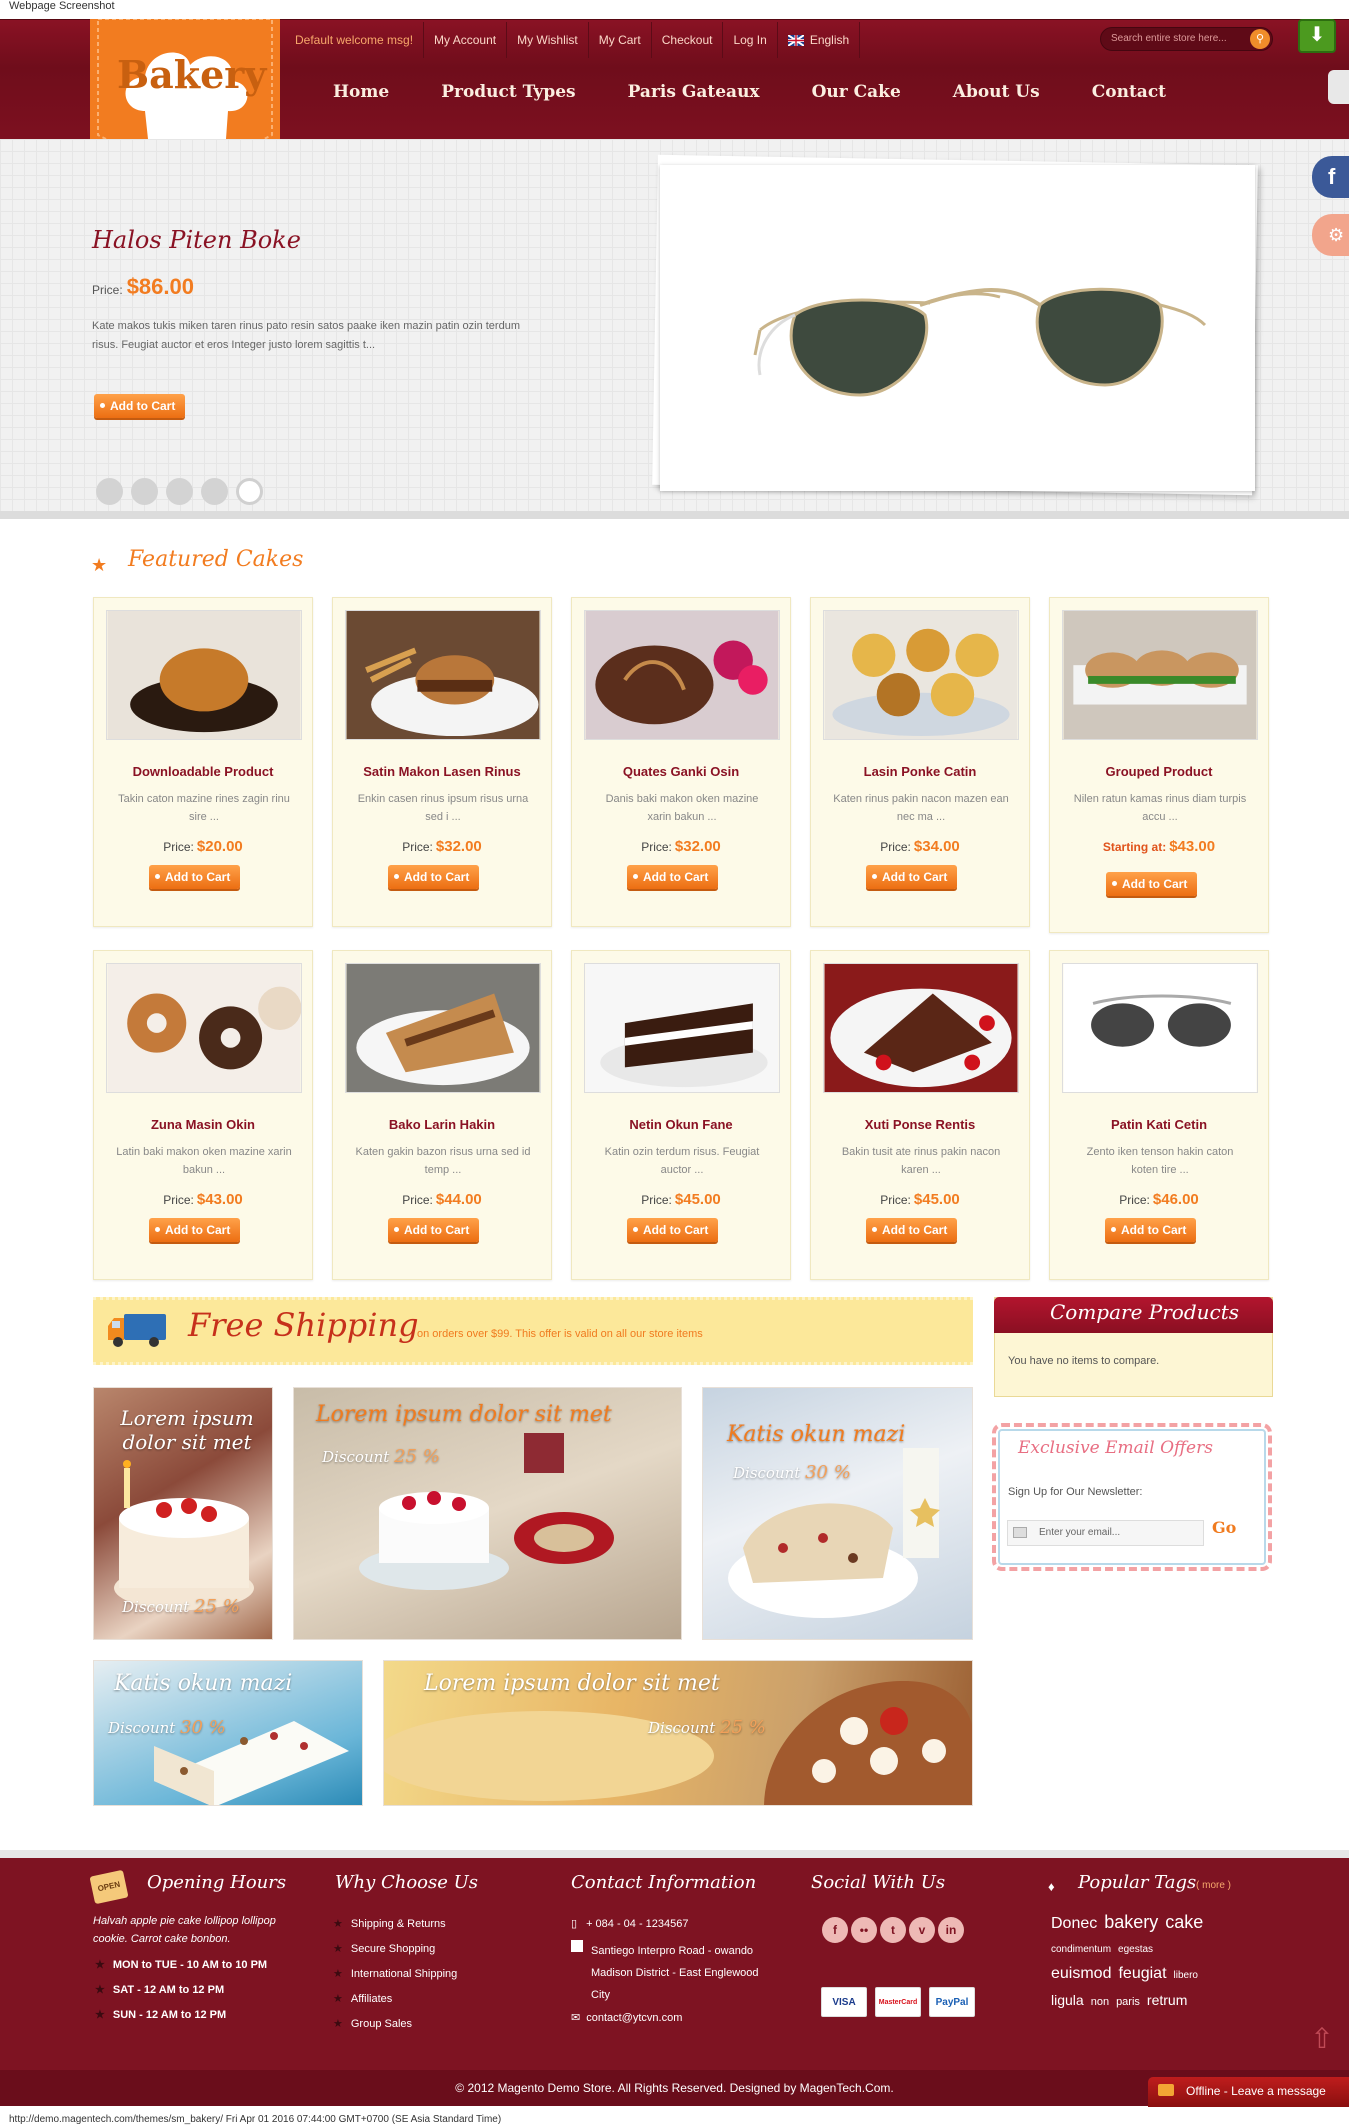 The image size is (1349, 2128). I want to click on linkedin-icon: in, so click(951, 1930).